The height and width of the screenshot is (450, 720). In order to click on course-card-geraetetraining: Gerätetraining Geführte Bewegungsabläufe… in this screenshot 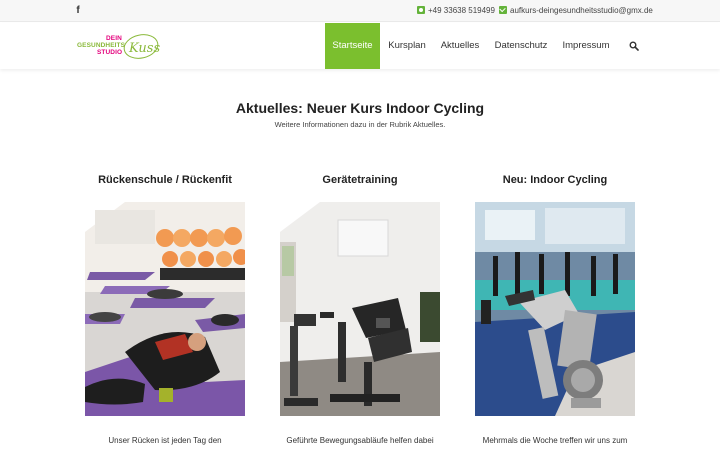, I will do `click(360, 309)`.